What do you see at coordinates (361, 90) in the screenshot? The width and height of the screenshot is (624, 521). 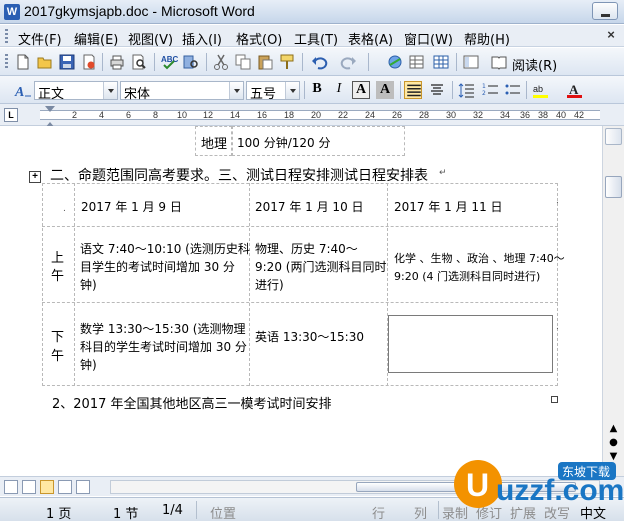 I see `character-border-button: A` at bounding box center [361, 90].